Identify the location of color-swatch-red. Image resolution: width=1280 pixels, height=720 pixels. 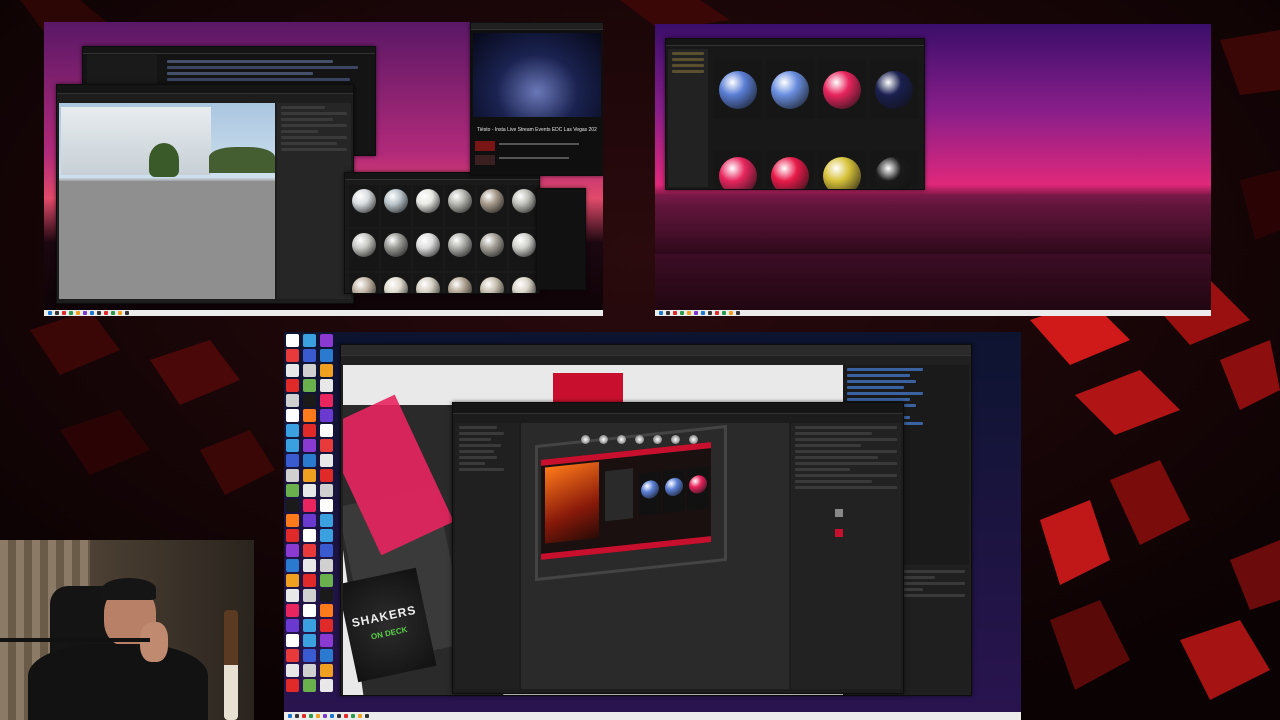
(839, 533).